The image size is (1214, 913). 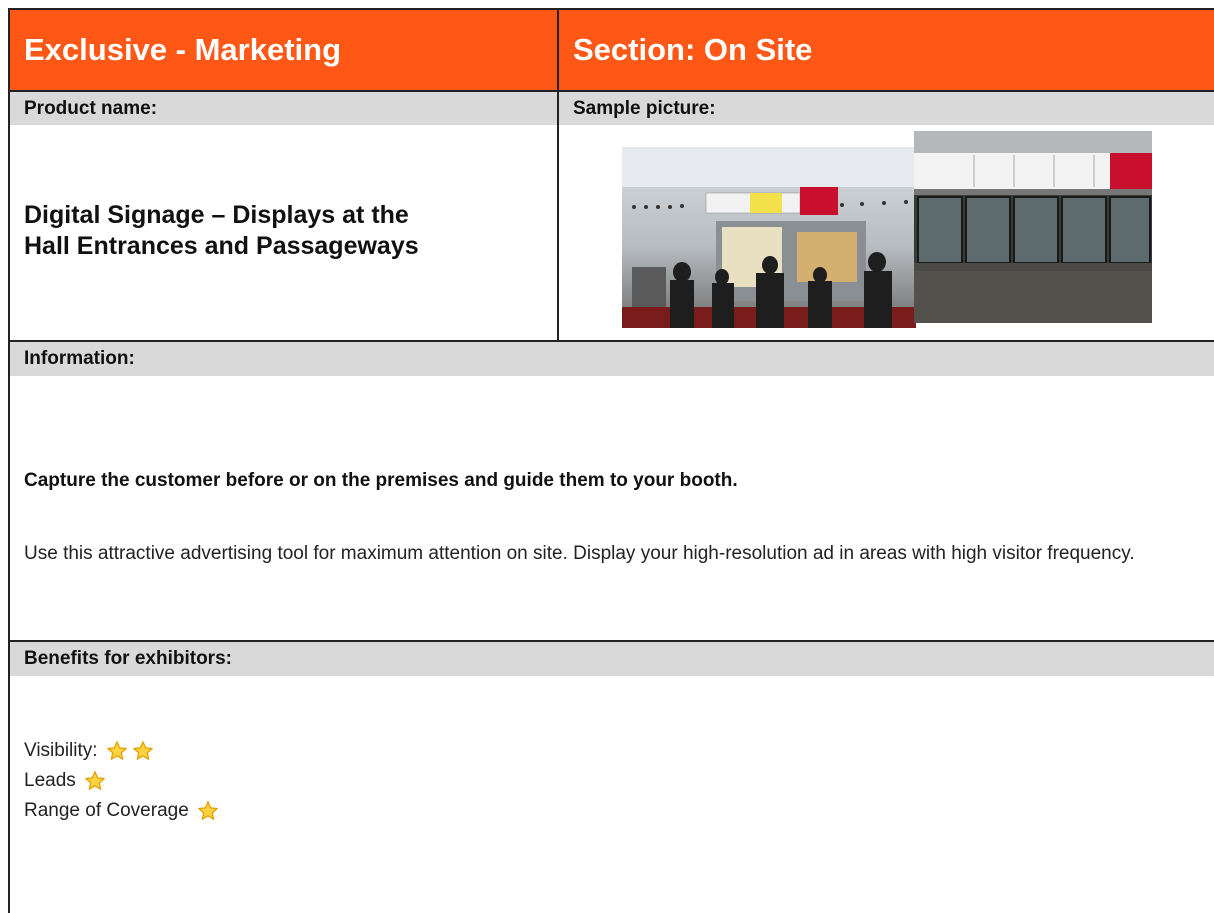 I want to click on sample-picture-label: Sample picture:, so click(x=886, y=108).